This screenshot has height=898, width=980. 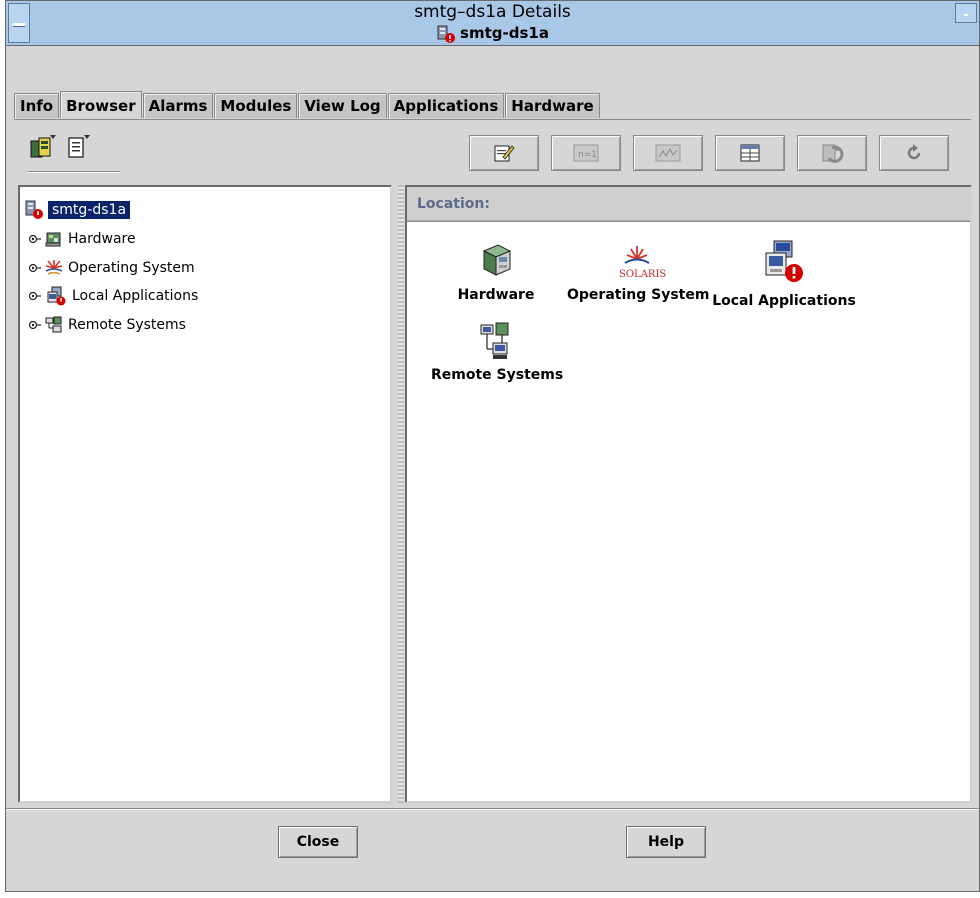 What do you see at coordinates (256, 105) in the screenshot?
I see `tab-modules: Modules` at bounding box center [256, 105].